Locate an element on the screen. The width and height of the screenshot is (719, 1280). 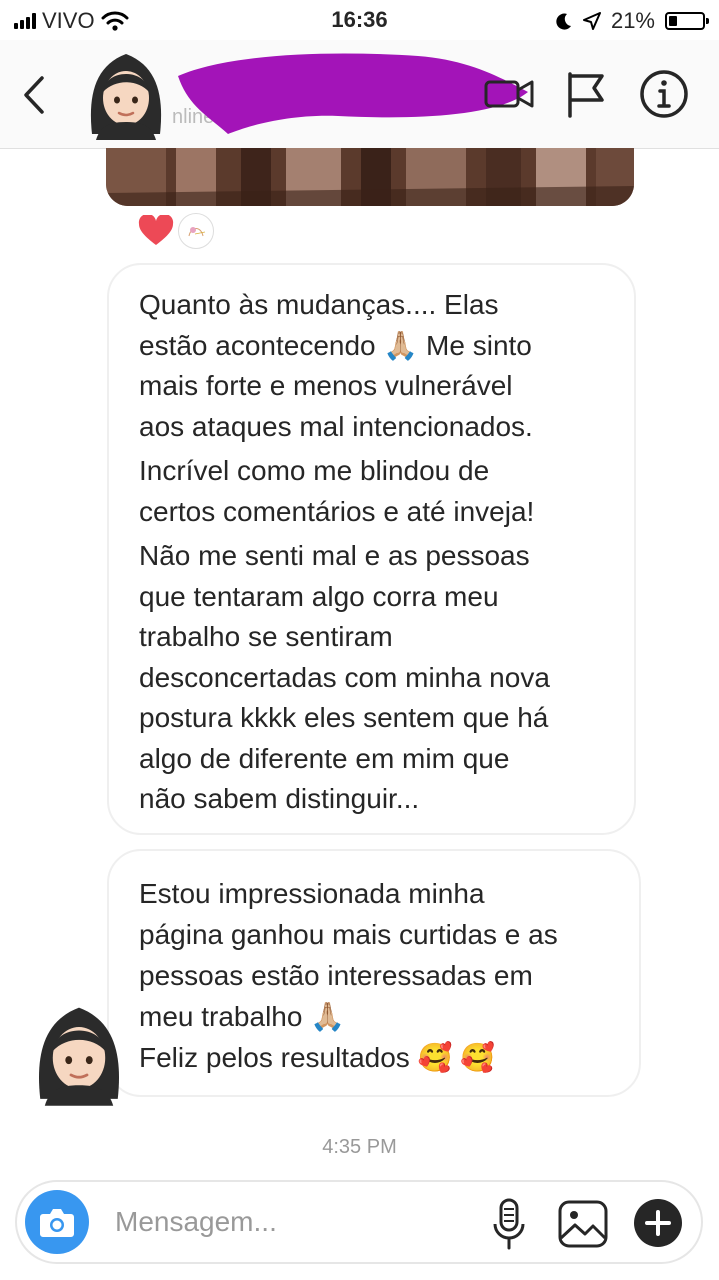
camera-icon is located at coordinates (57, 1223).